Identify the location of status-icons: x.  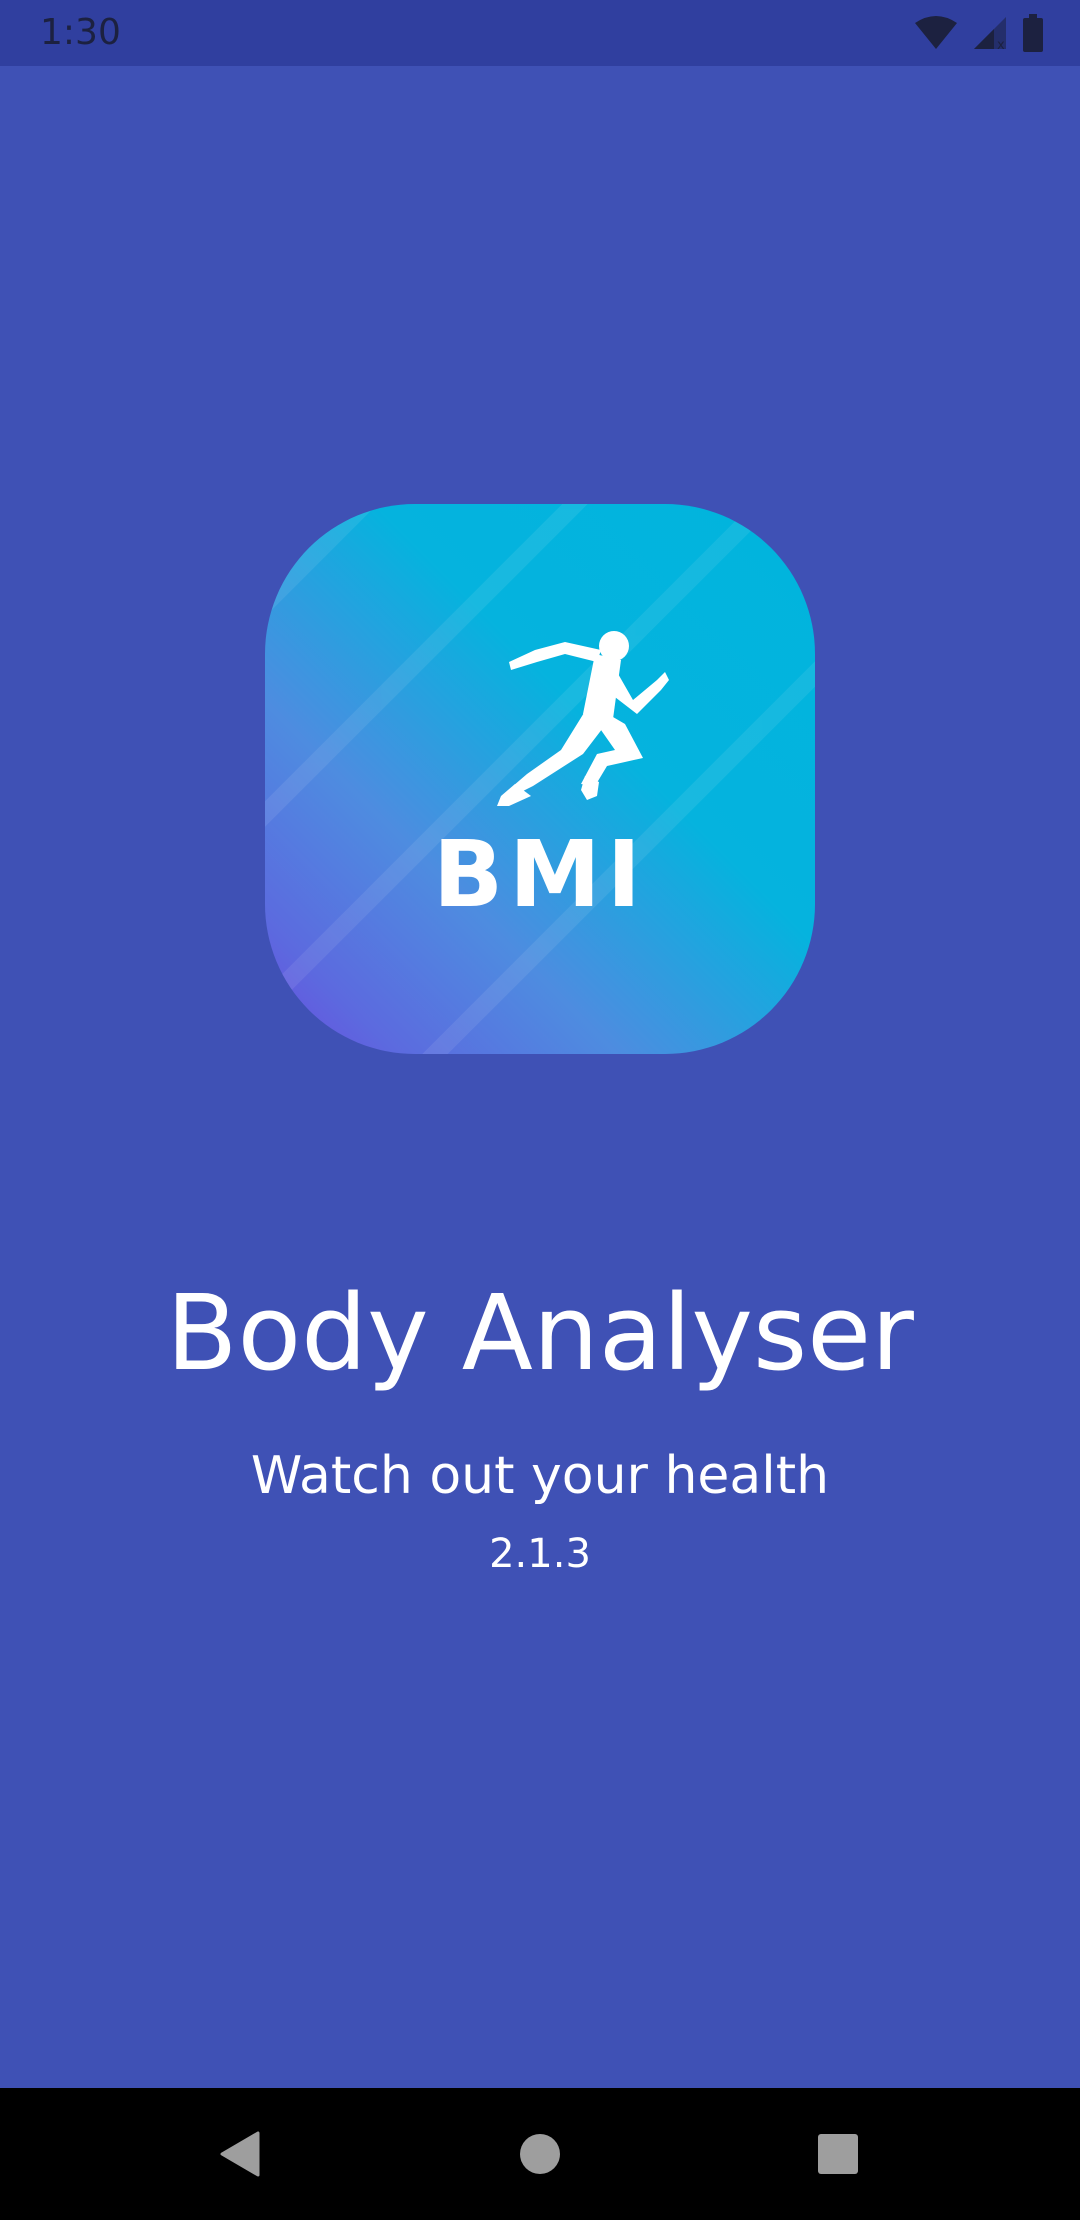
(979, 33).